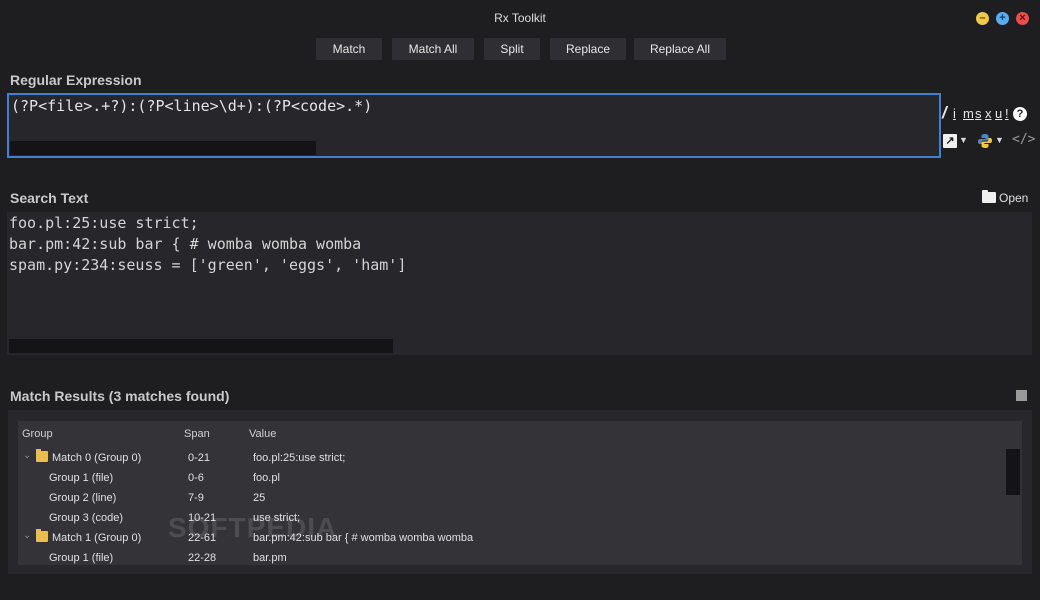 The height and width of the screenshot is (600, 1040). Describe the element at coordinates (37, 434) in the screenshot. I see `column-header-group: Group` at that location.